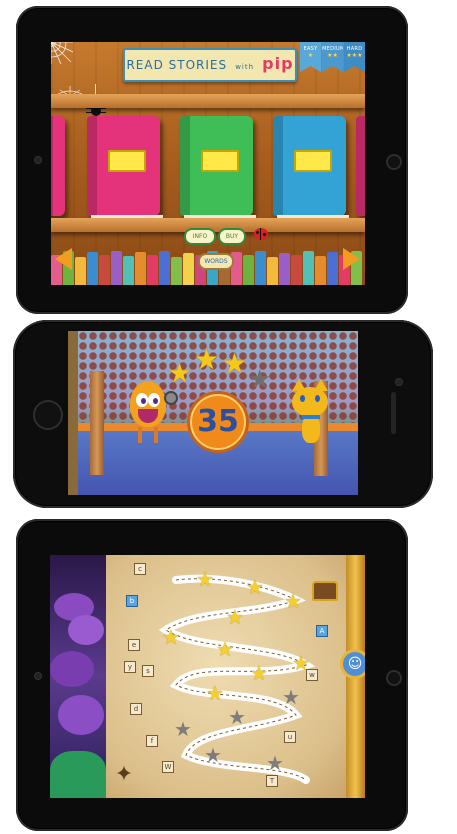 The image size is (457, 834). I want to click on ladybug-icon, so click(261, 234).